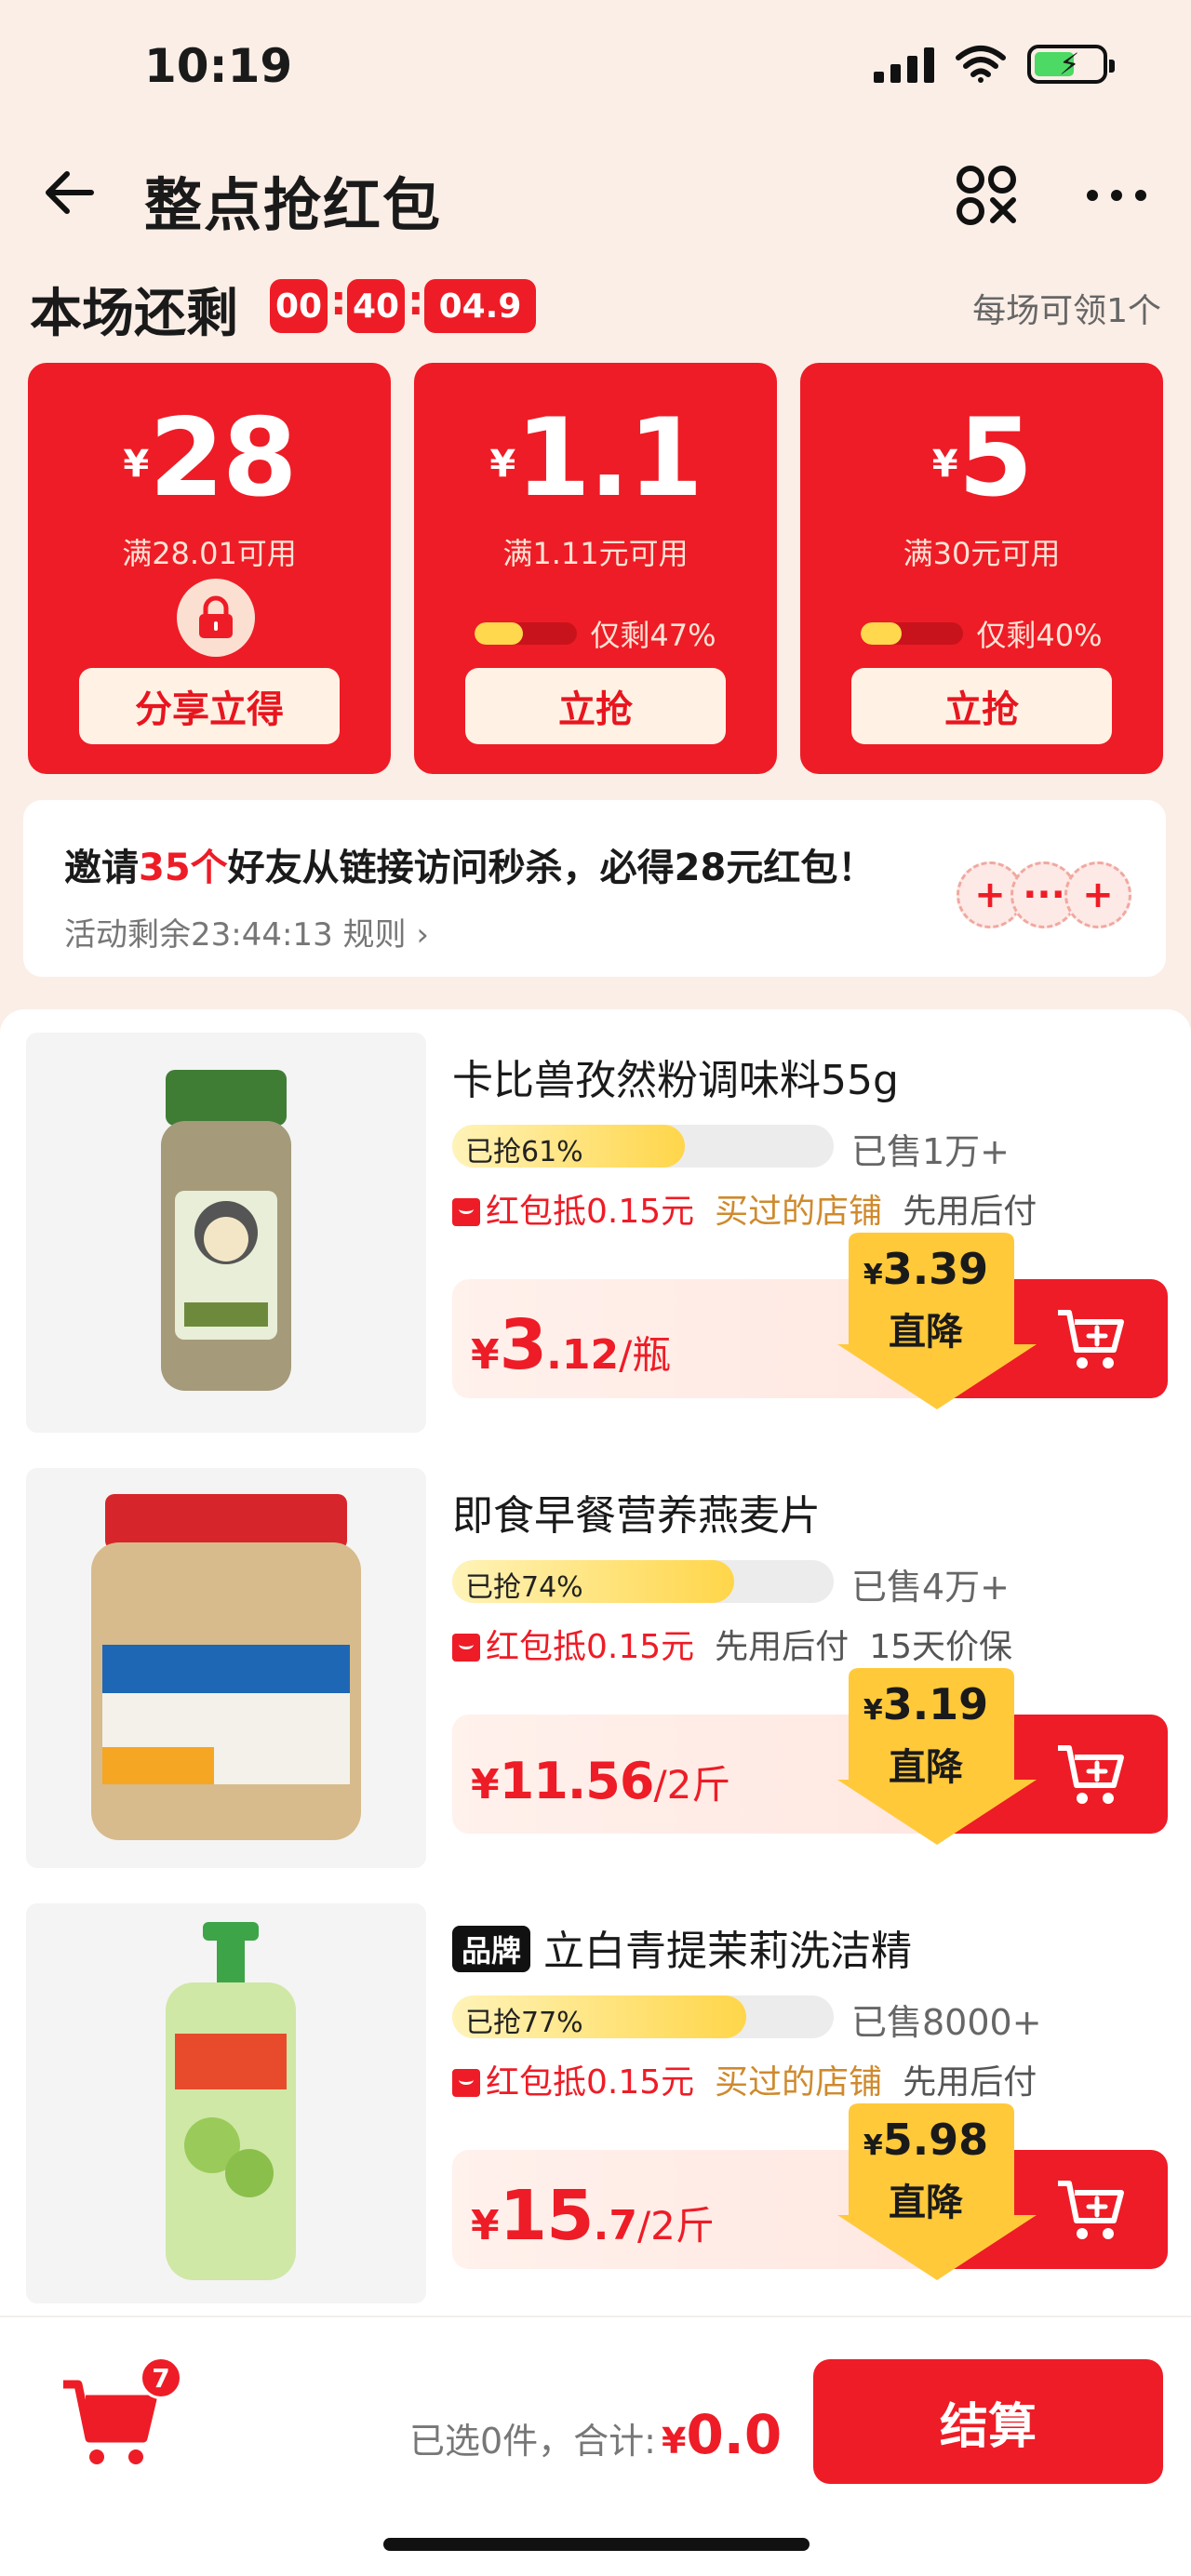 Image resolution: width=1191 pixels, height=2576 pixels. I want to click on coupon-stock: 仅剩40%, so click(981, 633).